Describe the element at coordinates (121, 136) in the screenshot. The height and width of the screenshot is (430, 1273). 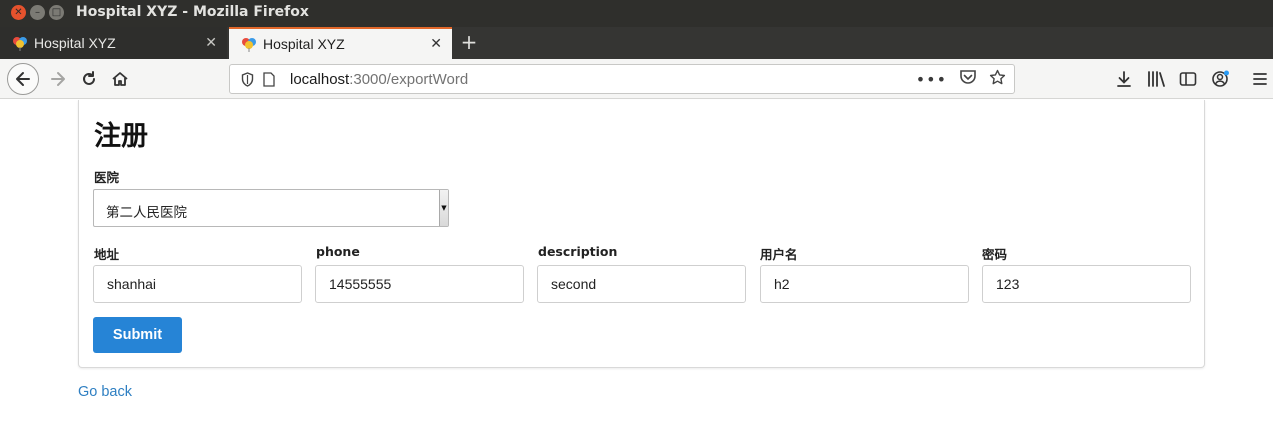
I see `form-title: 注册` at that location.